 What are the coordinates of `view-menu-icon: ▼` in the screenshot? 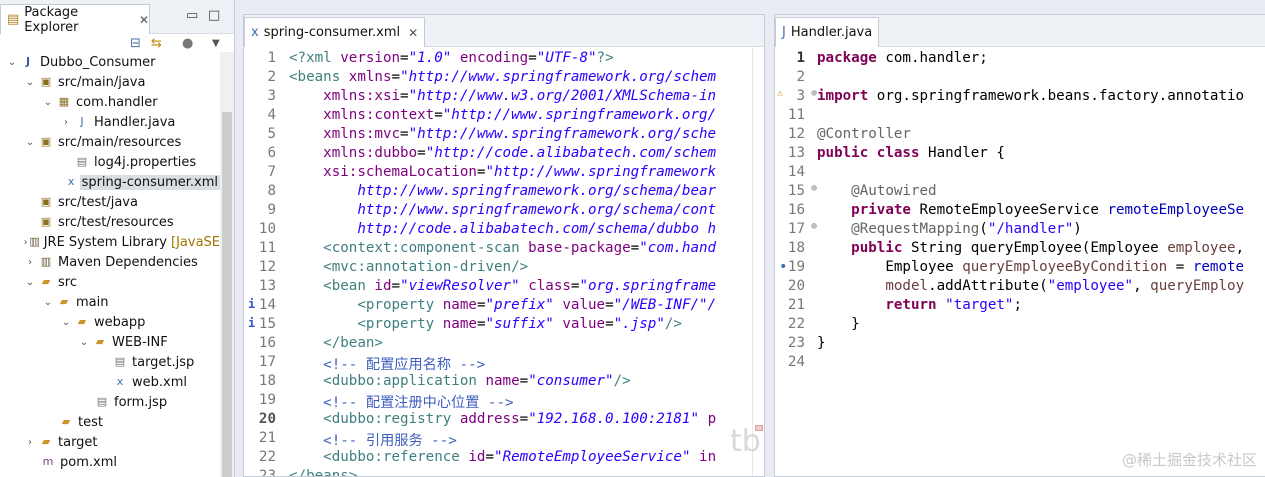 It's located at (216, 43).